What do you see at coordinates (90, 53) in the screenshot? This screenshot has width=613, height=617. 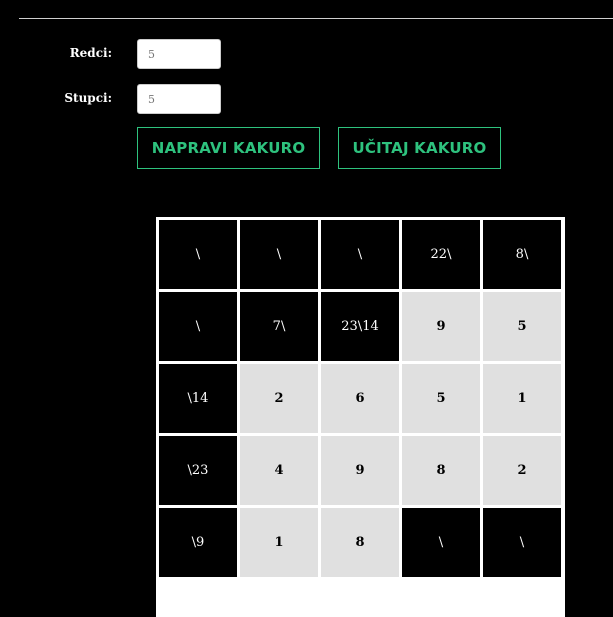 I see `rows-label: Redci:` at bounding box center [90, 53].